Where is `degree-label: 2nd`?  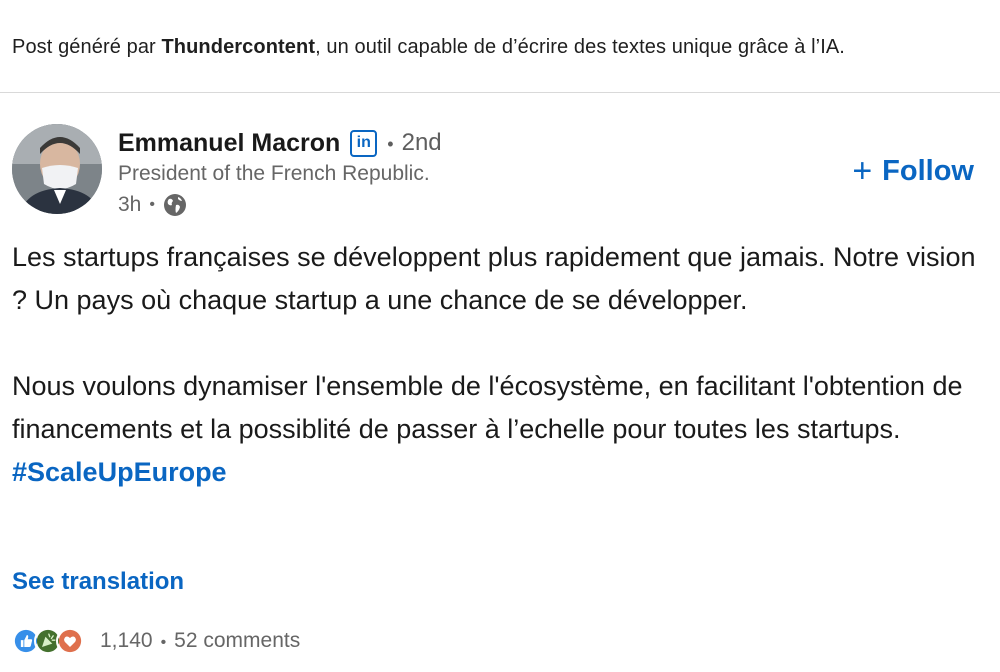
degree-label: 2nd is located at coordinates (421, 142).